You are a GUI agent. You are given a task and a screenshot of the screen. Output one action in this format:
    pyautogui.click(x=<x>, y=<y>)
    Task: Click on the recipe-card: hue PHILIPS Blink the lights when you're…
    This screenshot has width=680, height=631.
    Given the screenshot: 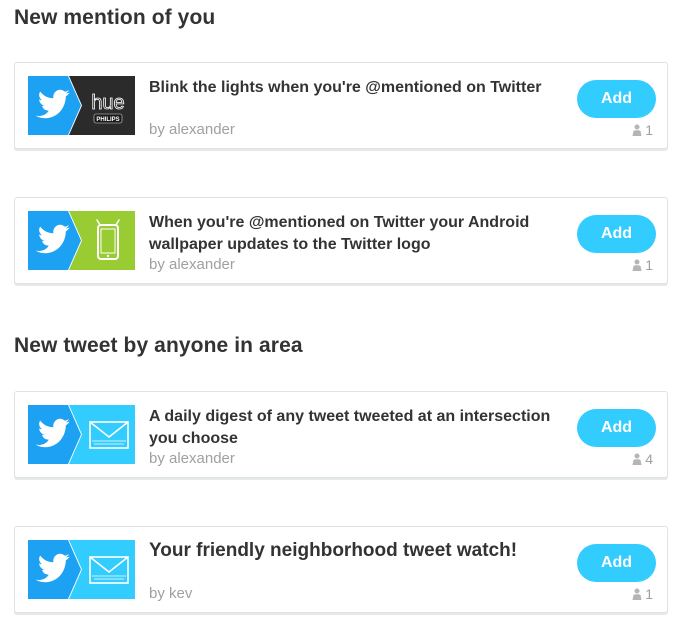 What is the action you would take?
    pyautogui.click(x=341, y=105)
    